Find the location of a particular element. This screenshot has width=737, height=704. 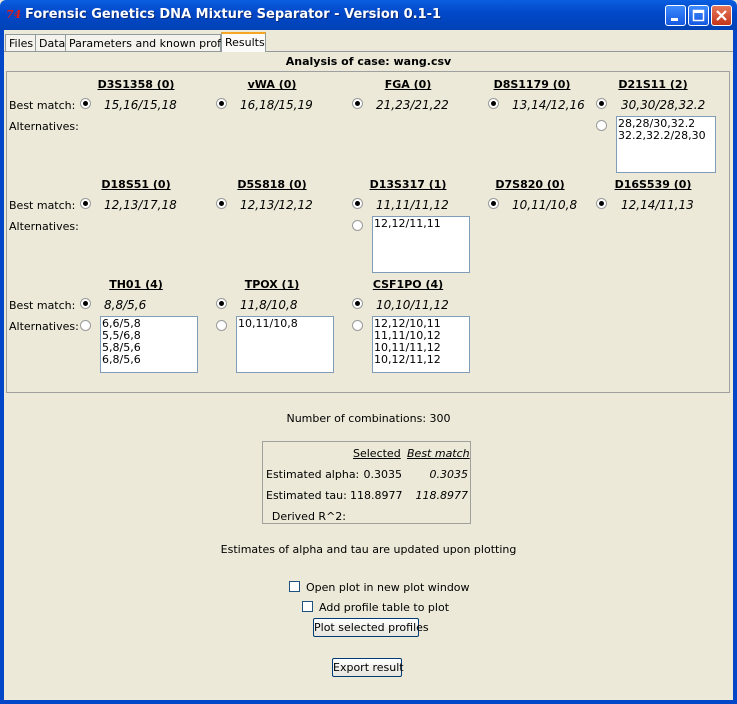

best-match-value-tpox: 11,8/10,8 is located at coordinates (269, 305).